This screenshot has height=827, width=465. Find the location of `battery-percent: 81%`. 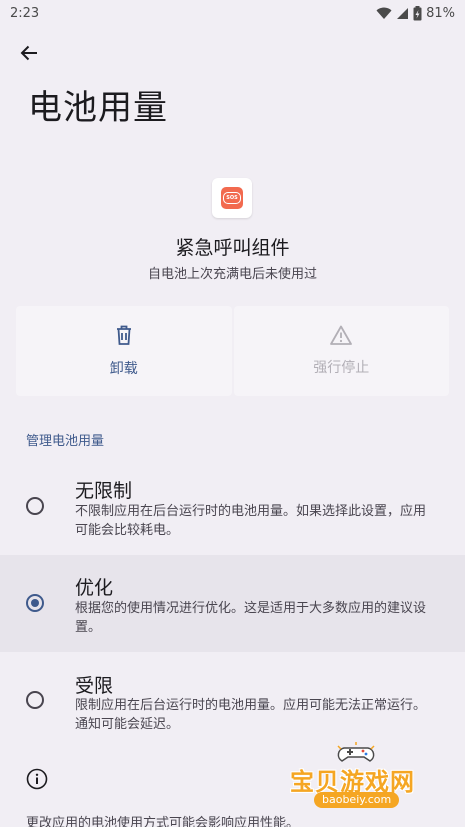

battery-percent: 81% is located at coordinates (440, 13).